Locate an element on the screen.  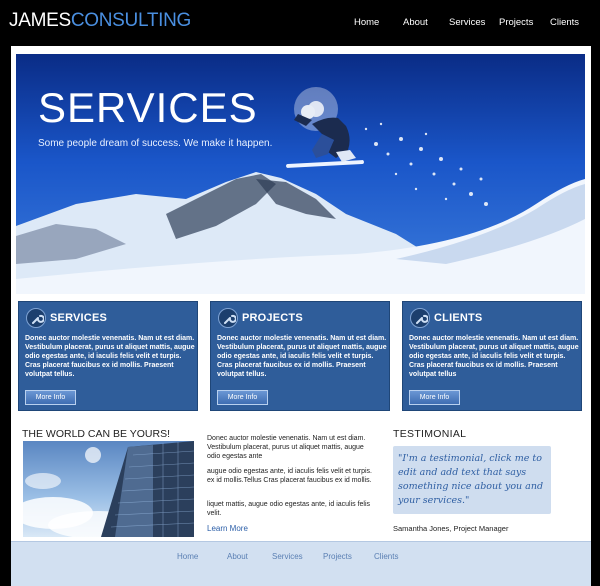
logo-text-james: JAMES is located at coordinates (40, 20).